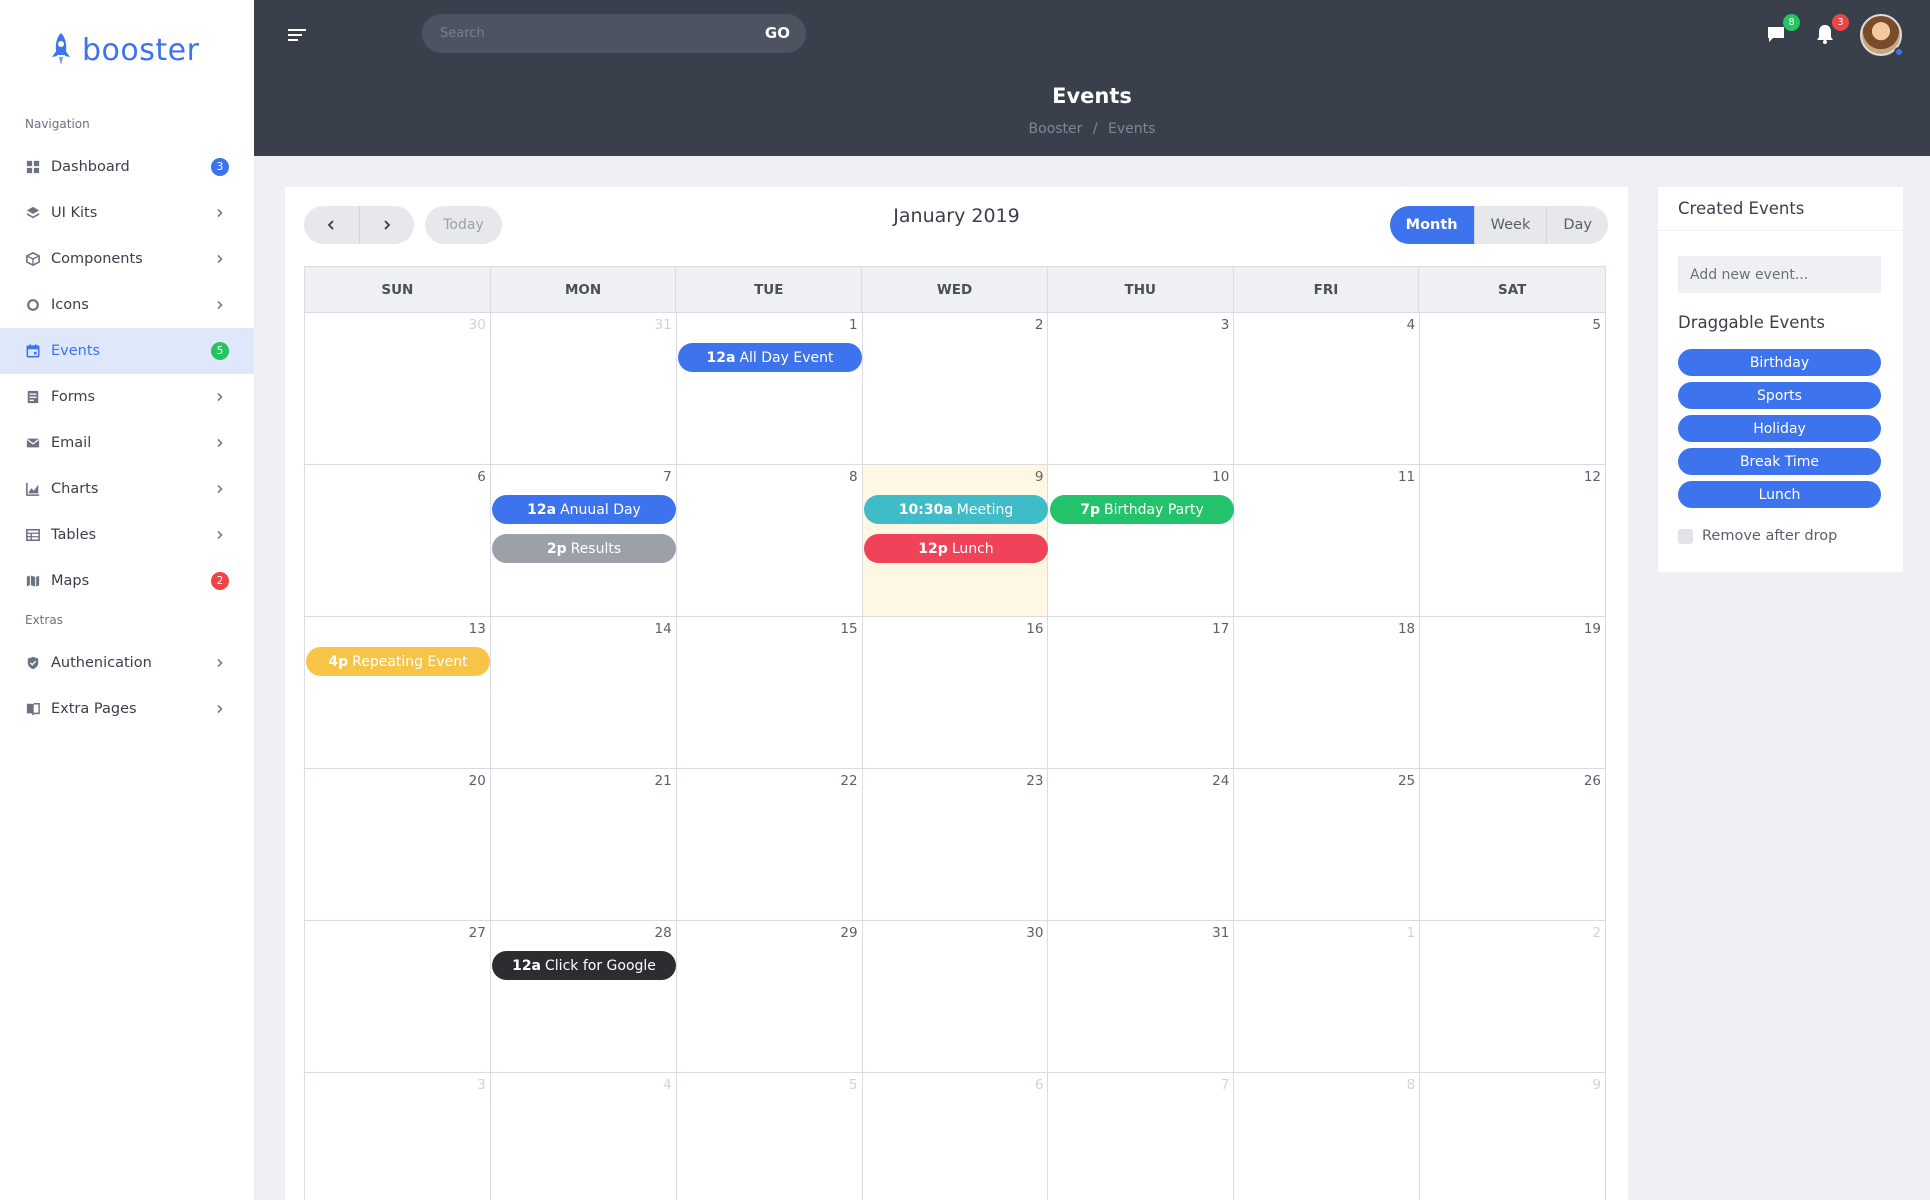  Describe the element at coordinates (398, 692) in the screenshot. I see `calendar-day-cell: 13` at that location.